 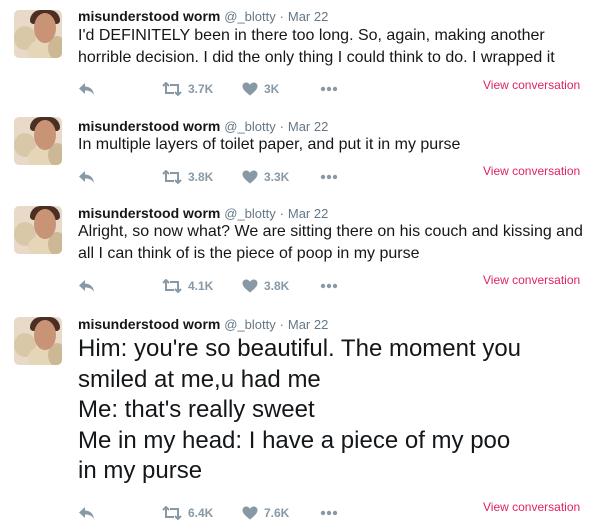 What do you see at coordinates (199, 379) in the screenshot?
I see `tweet-text-line: smiled at me,u had me` at bounding box center [199, 379].